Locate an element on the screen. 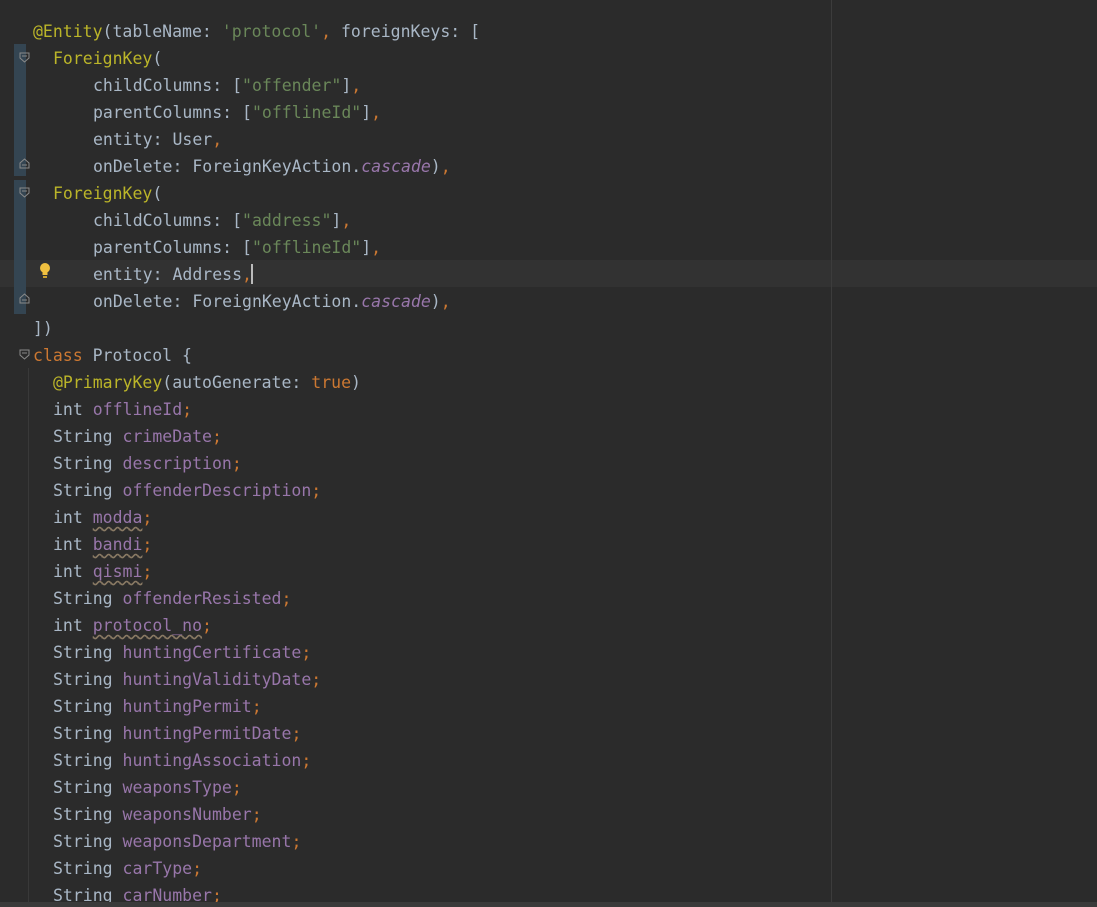 This screenshot has height=907, width=1097. field-name: qismi is located at coordinates (117, 571).